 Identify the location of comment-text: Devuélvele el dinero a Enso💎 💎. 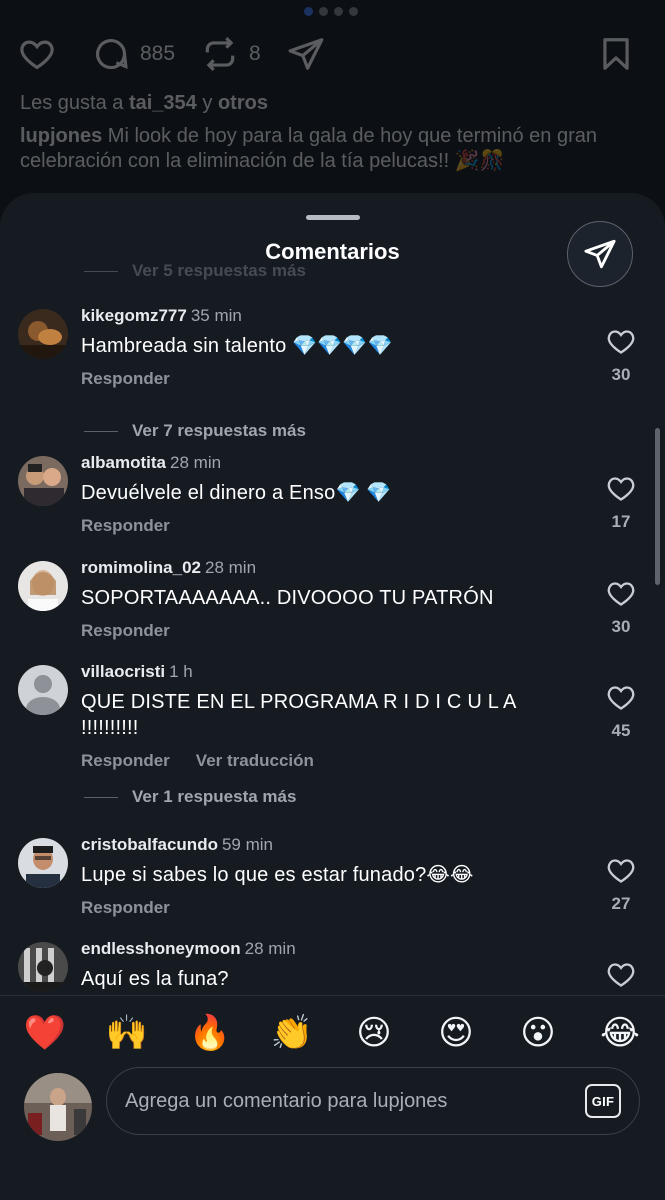
(236, 493).